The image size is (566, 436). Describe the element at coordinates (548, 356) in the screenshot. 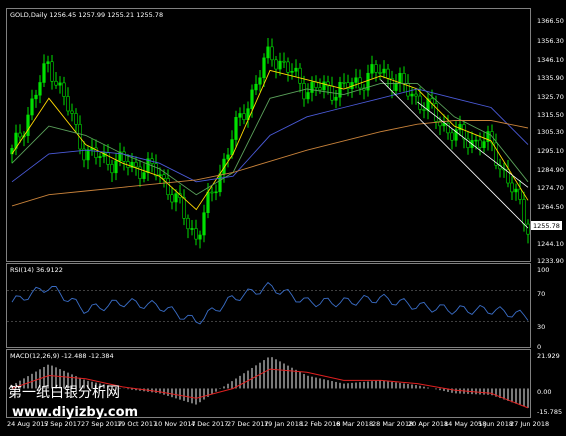

I see `macd-tick: 21.929` at that location.